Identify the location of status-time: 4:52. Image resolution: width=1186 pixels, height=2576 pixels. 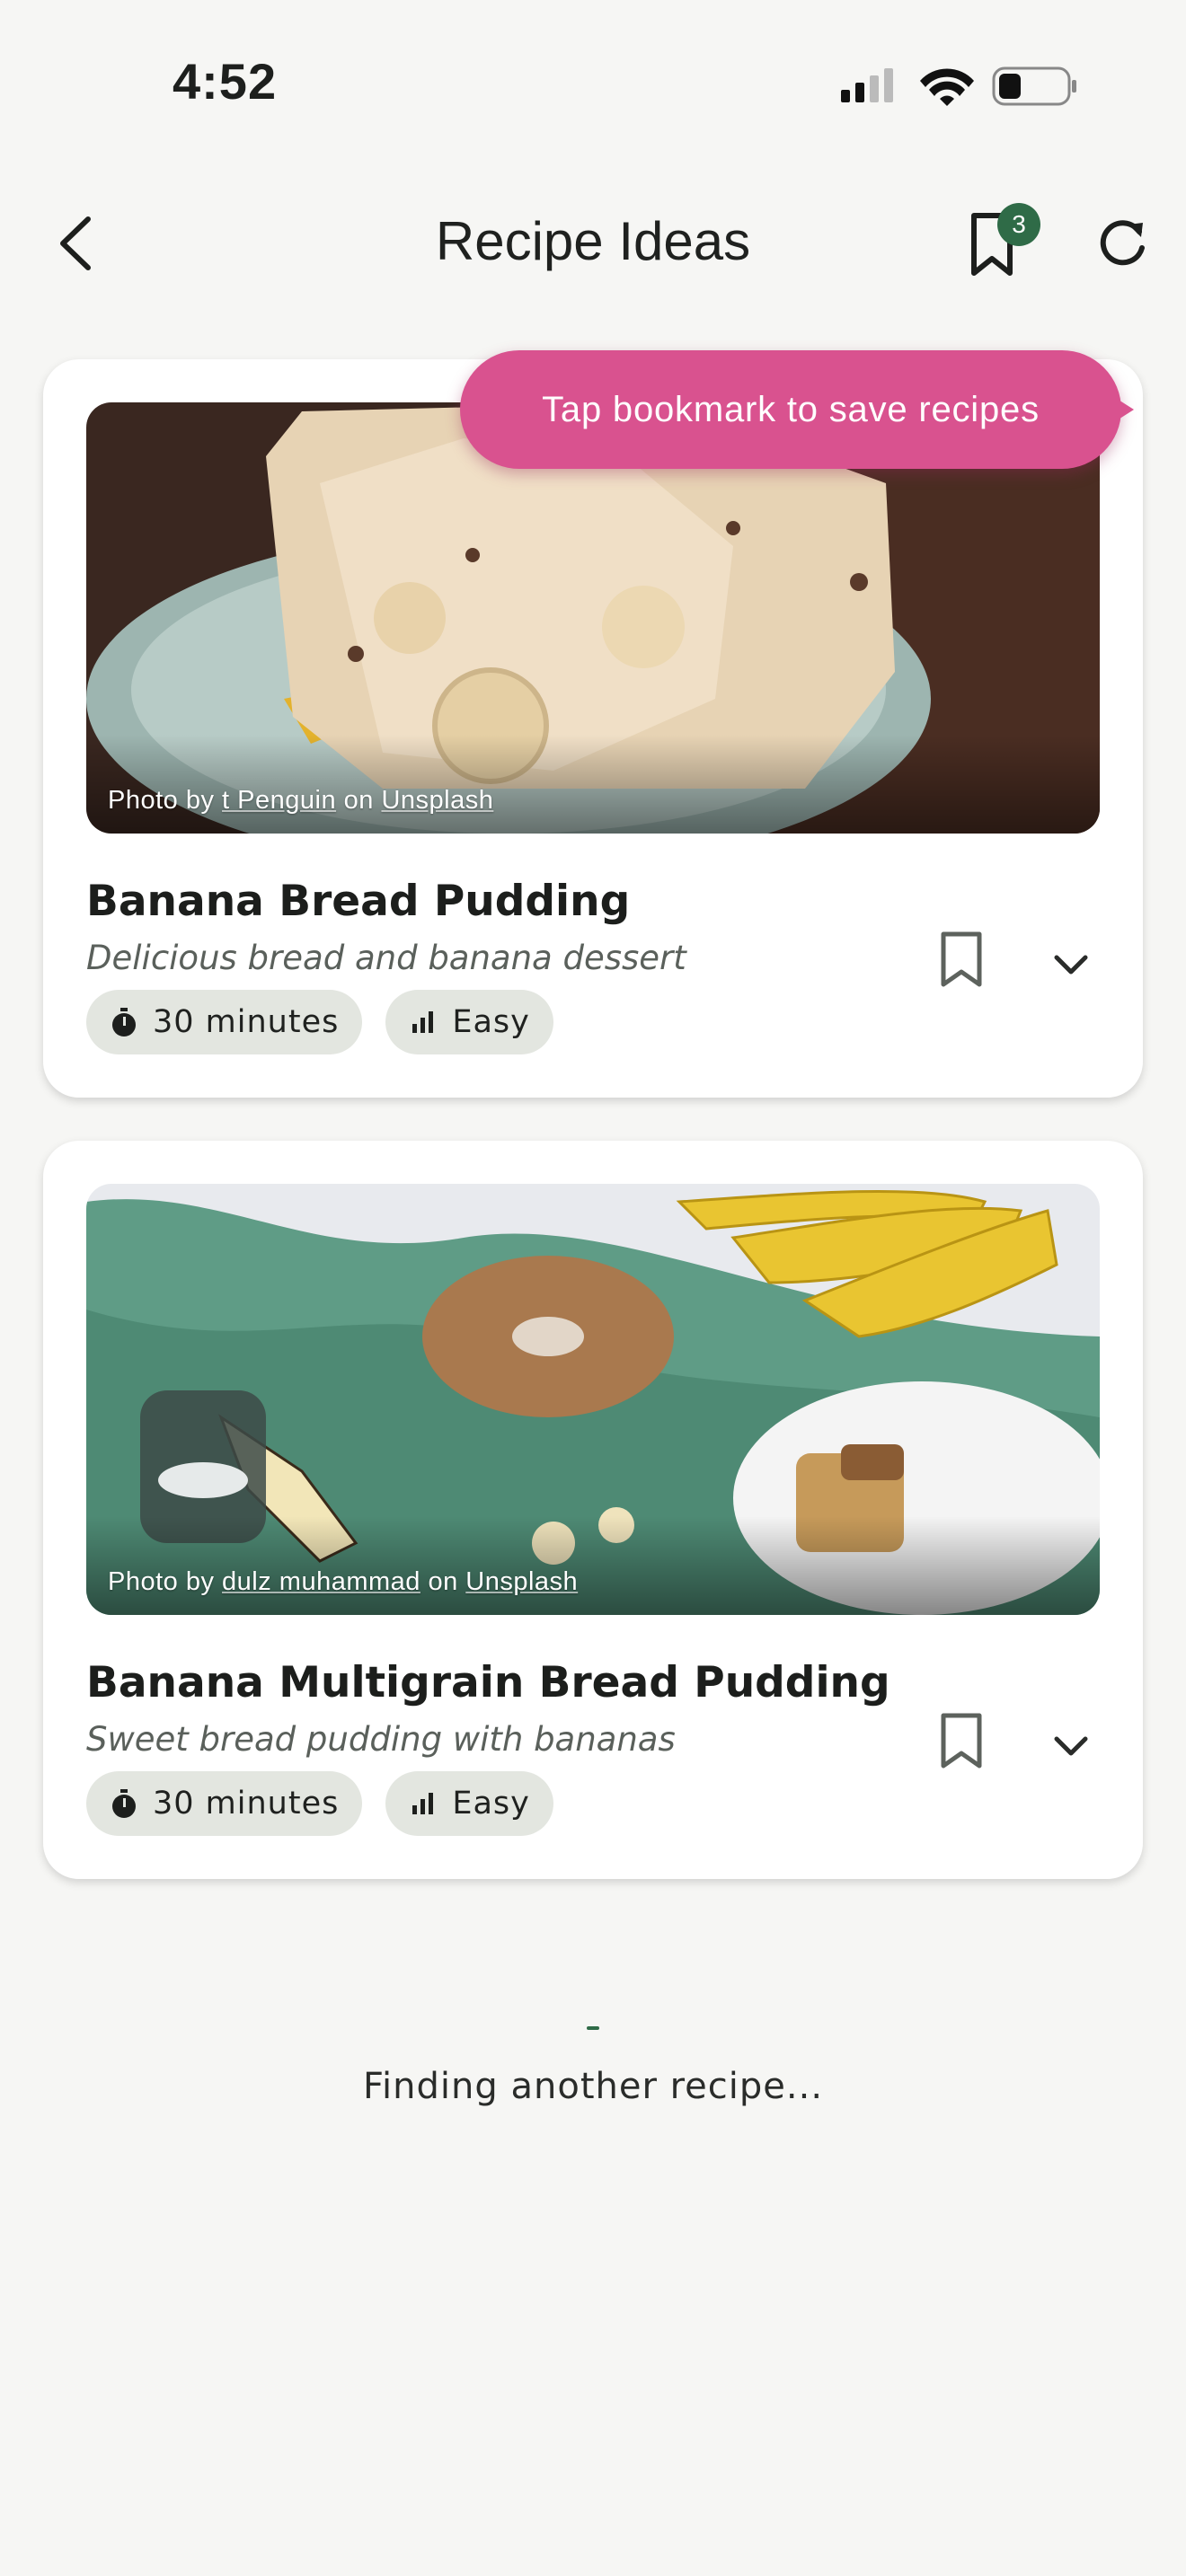
(225, 81).